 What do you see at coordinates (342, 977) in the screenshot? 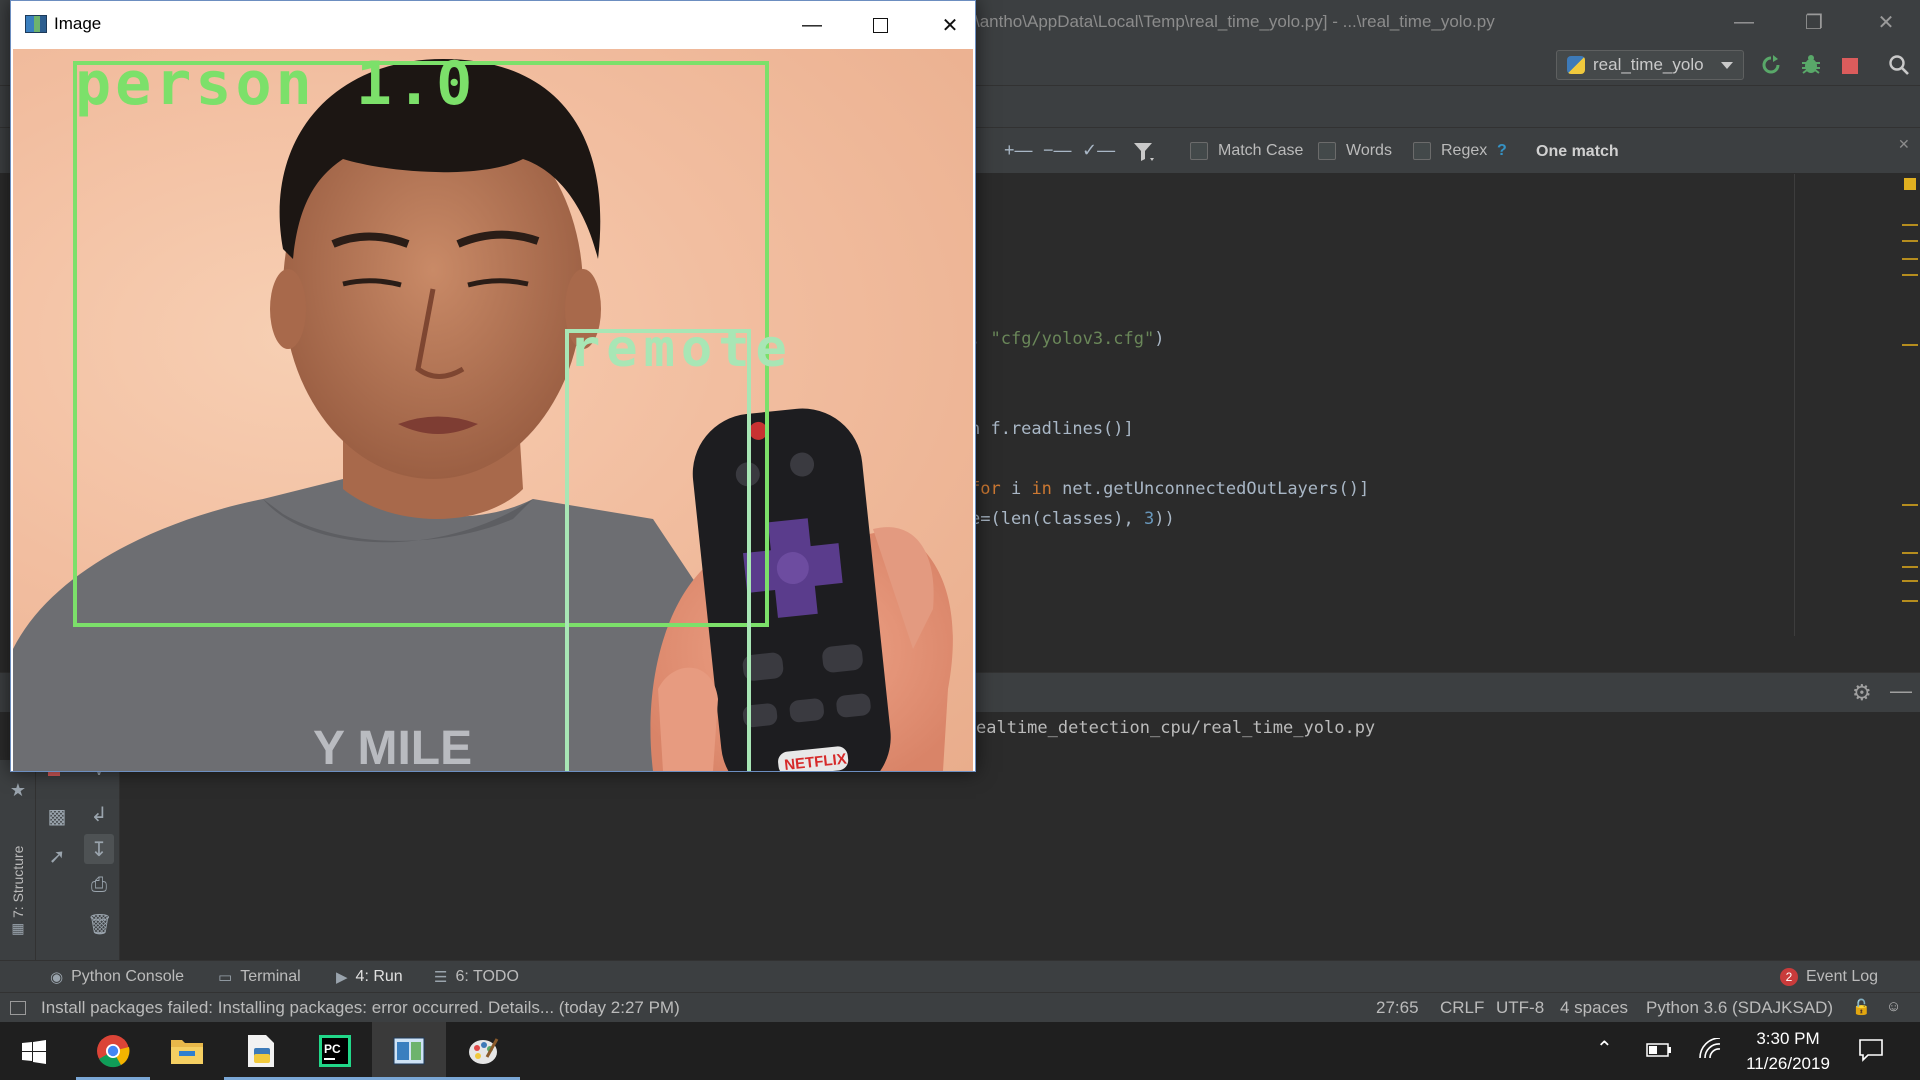
I see `run-icon: ▶` at bounding box center [342, 977].